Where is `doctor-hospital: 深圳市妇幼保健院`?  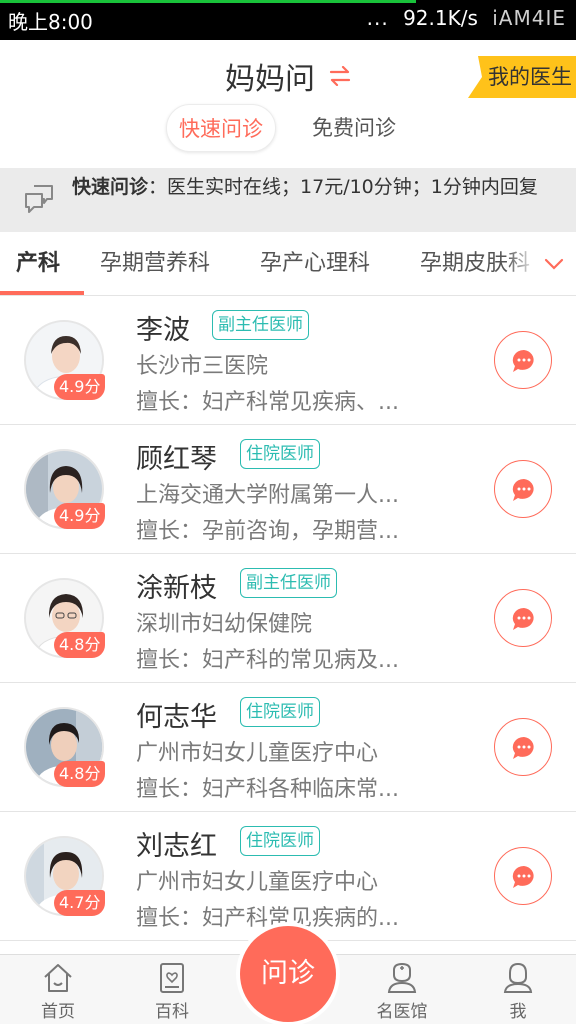
doctor-hospital: 深圳市妇幼保健院 is located at coordinates (224, 624).